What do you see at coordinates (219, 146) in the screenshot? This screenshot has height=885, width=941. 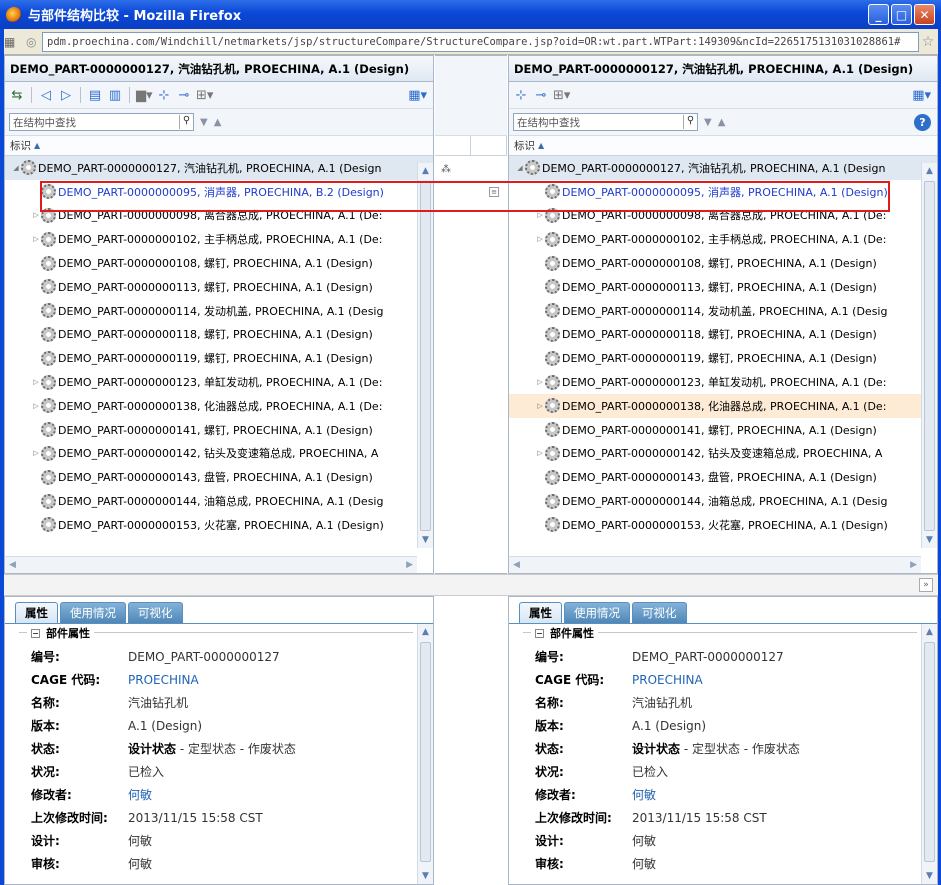 I see `left-column-header: 标识 ▲` at bounding box center [219, 146].